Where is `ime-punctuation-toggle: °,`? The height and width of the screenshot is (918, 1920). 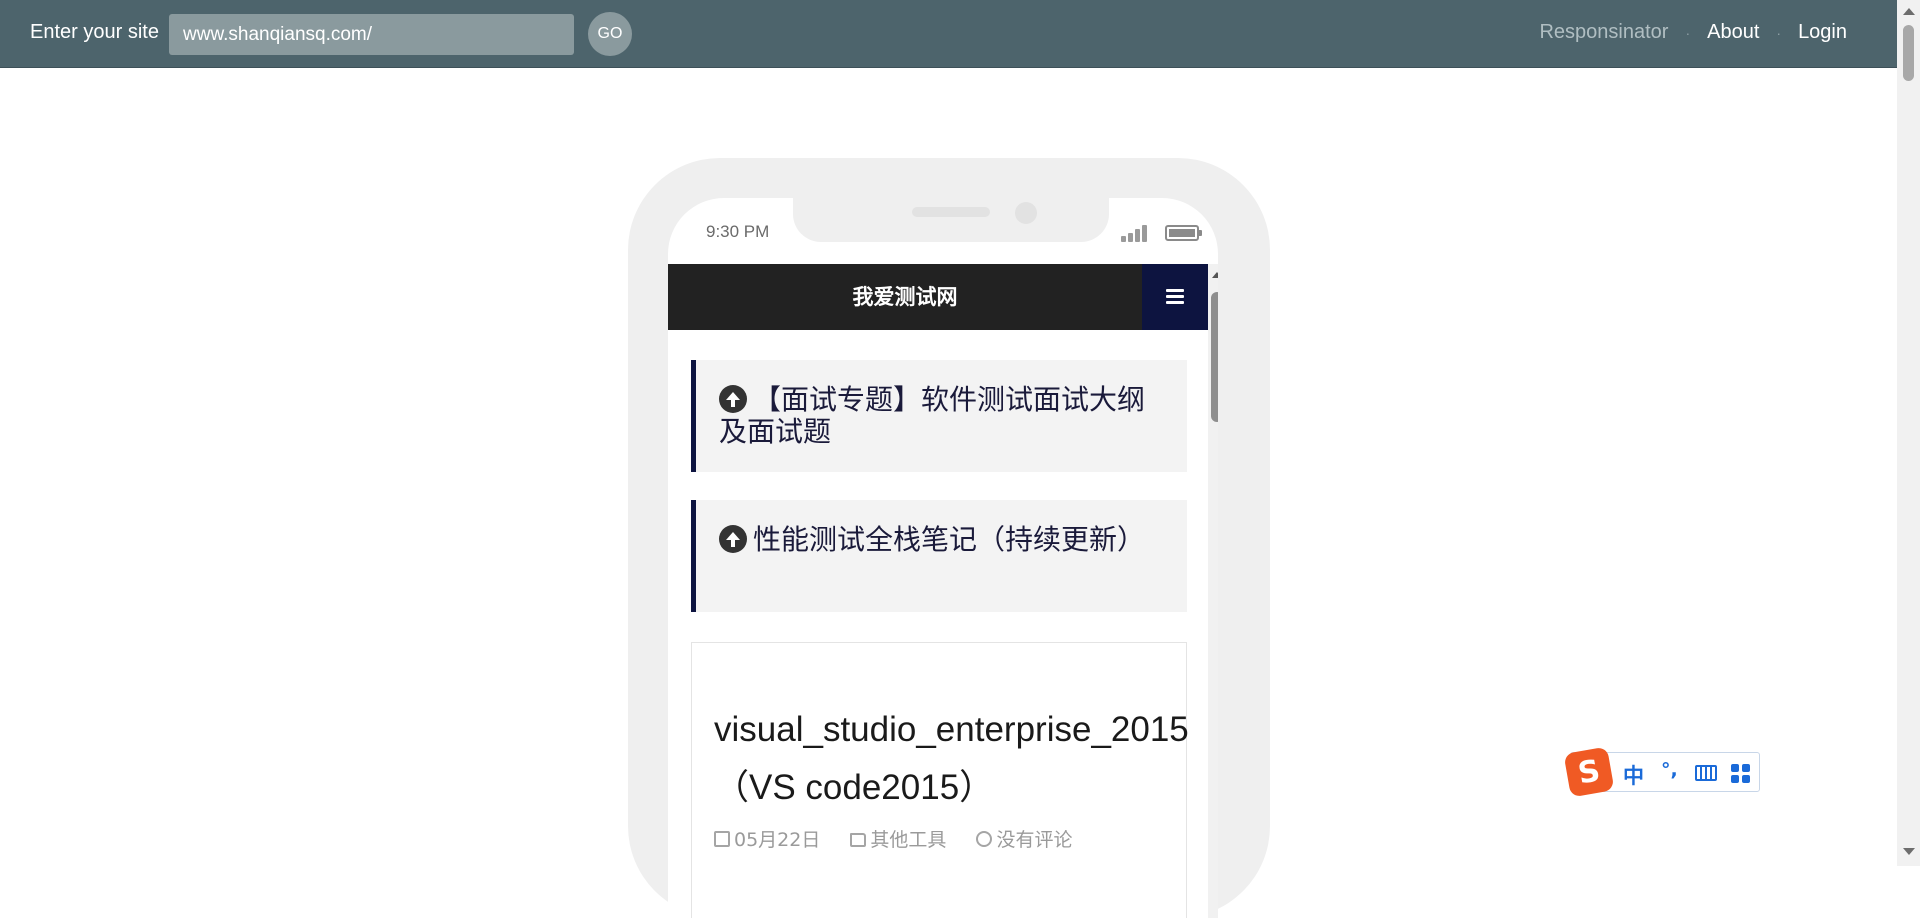 ime-punctuation-toggle: °, is located at coordinates (1669, 770).